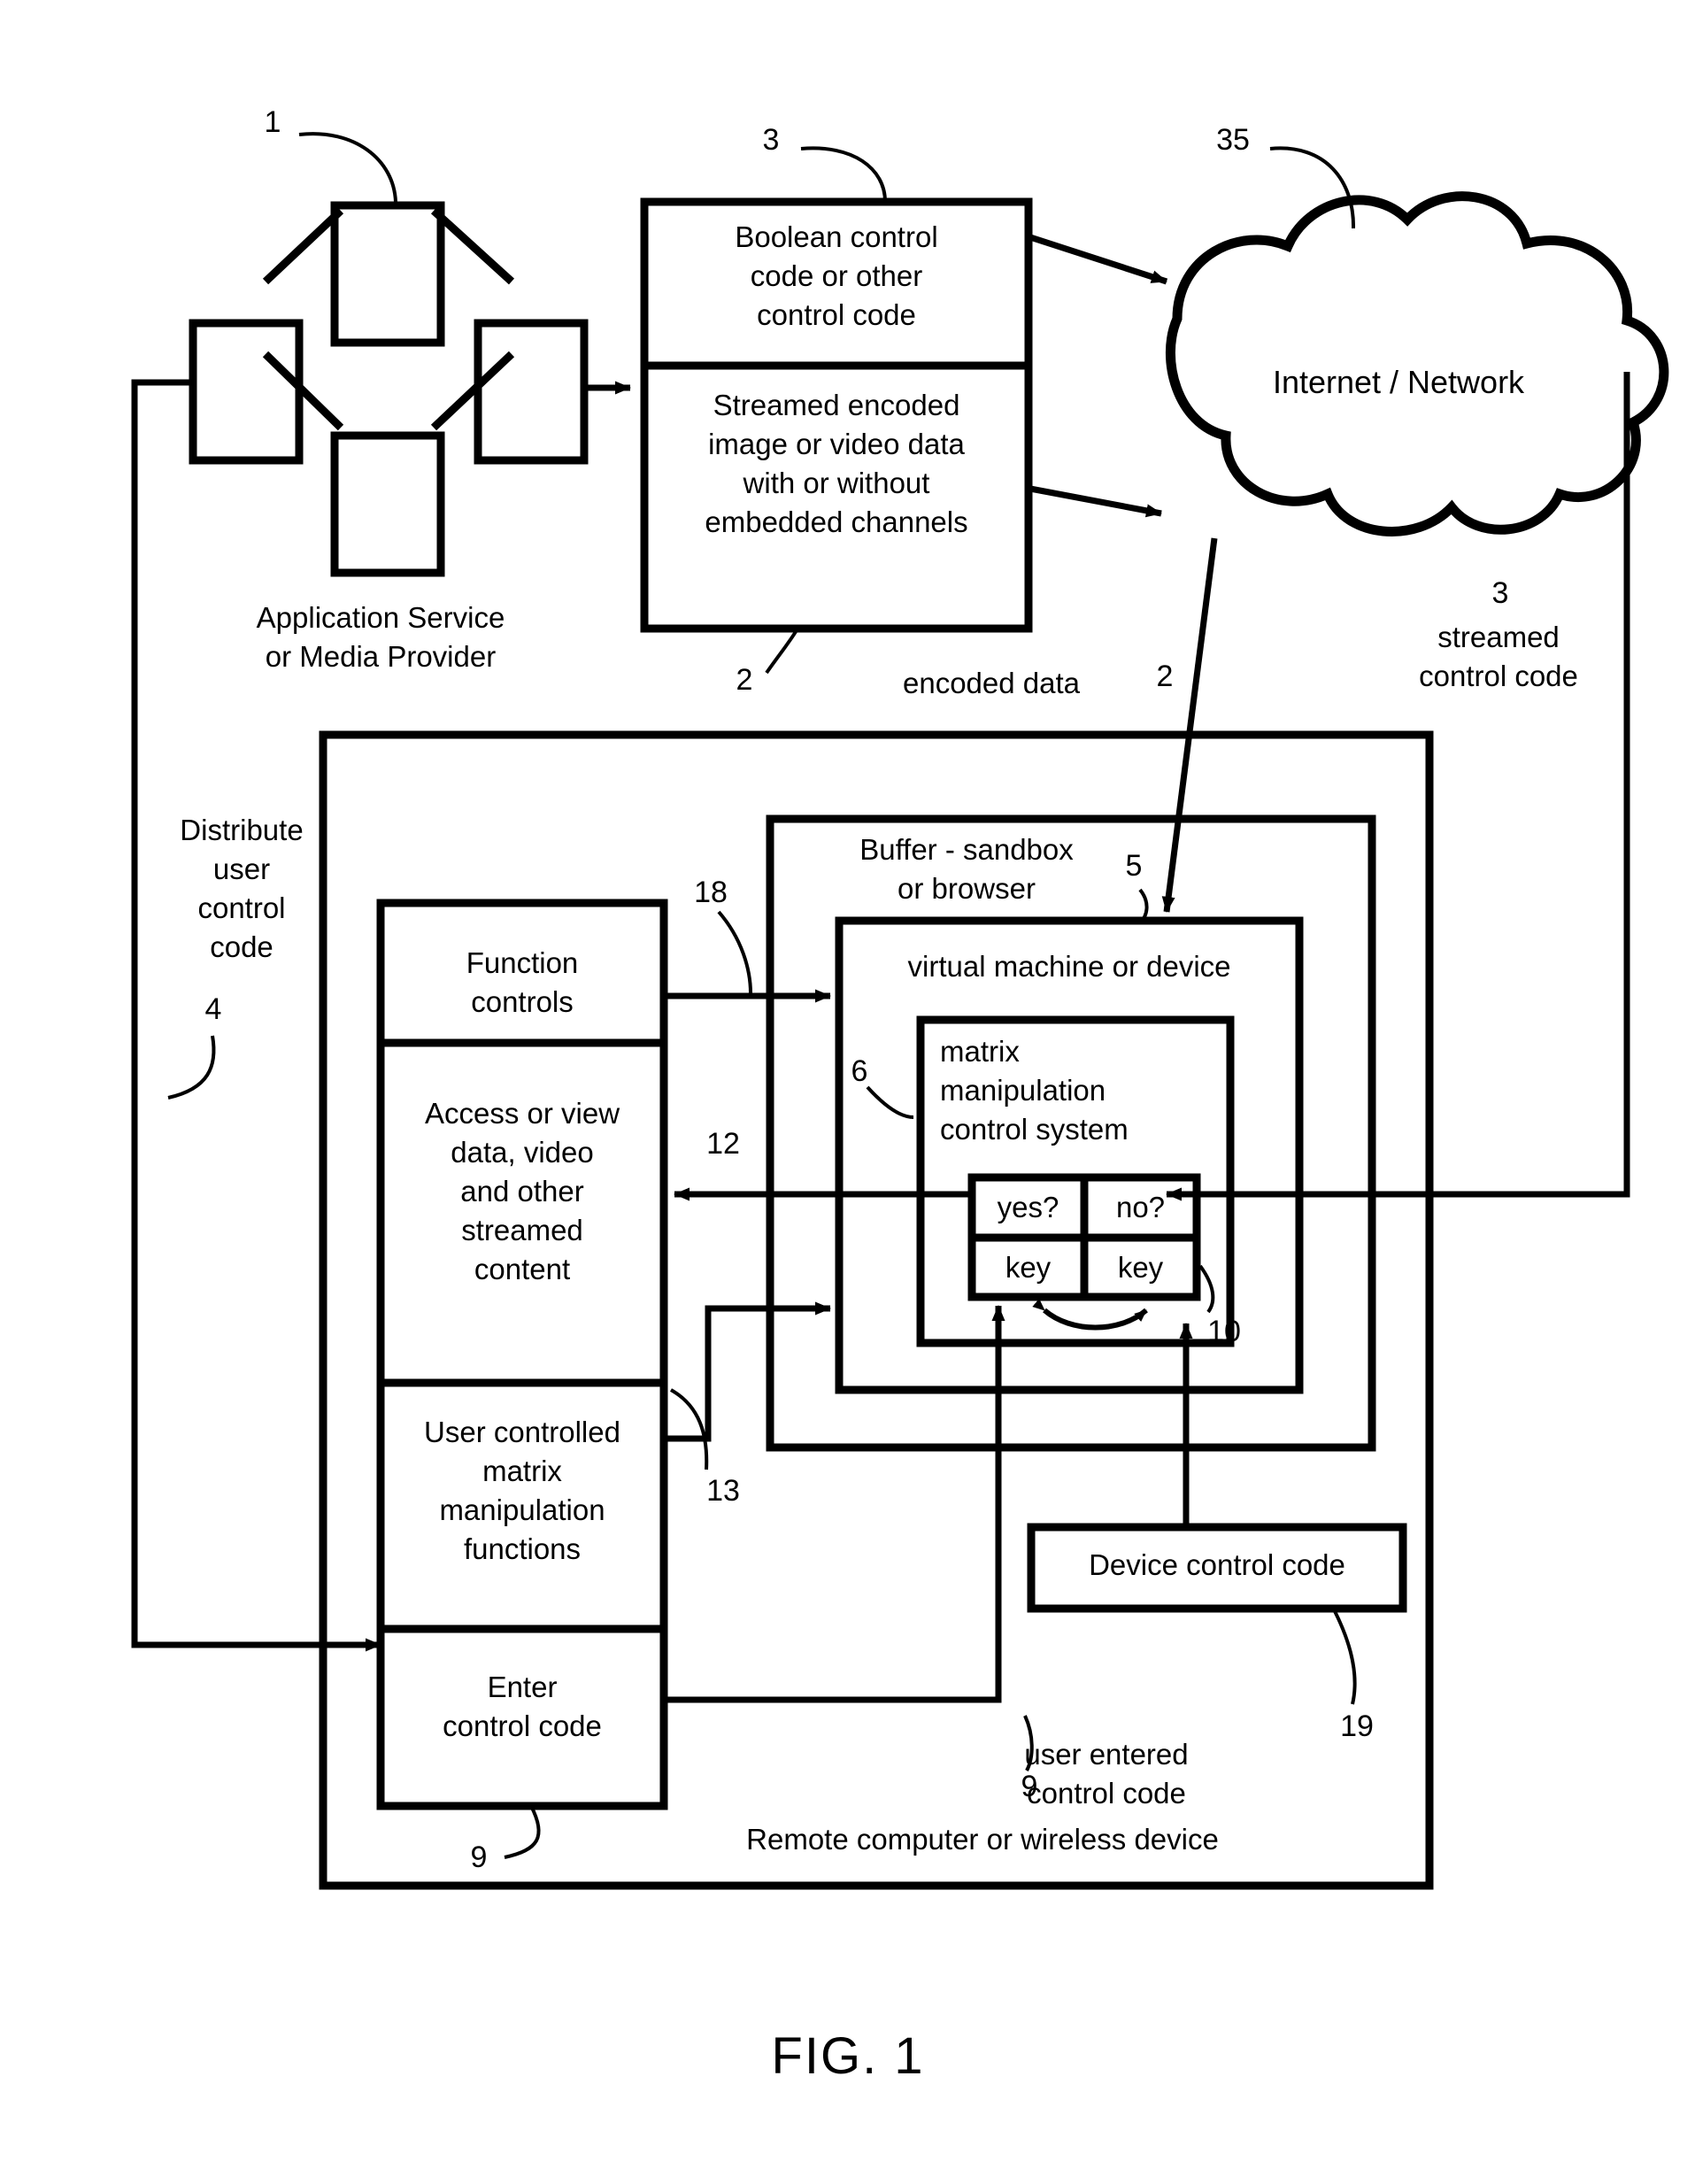 The image size is (1695, 2184). What do you see at coordinates (1034, 1129) in the screenshot?
I see `matrix-system-line3: control system` at bounding box center [1034, 1129].